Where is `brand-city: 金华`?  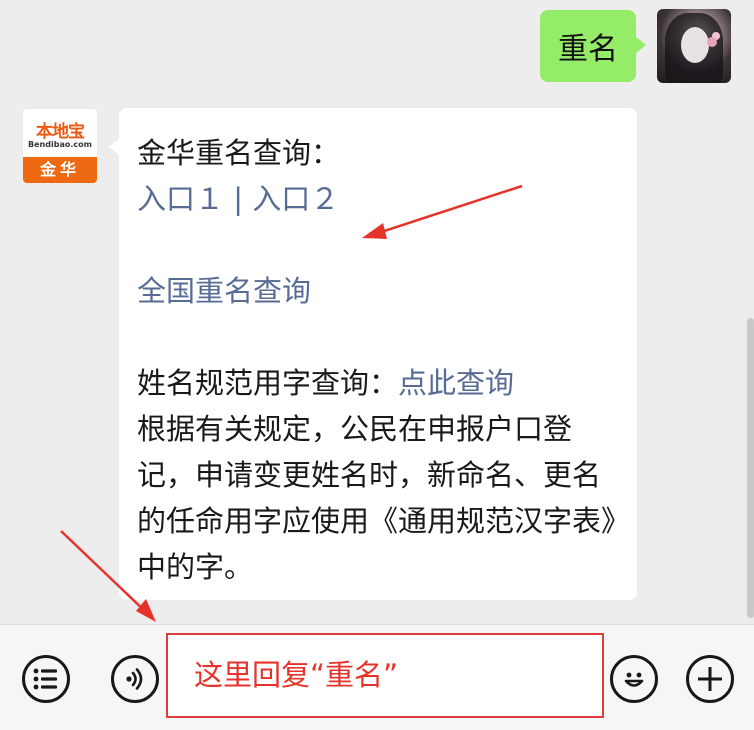 brand-city: 金华 is located at coordinates (60, 170).